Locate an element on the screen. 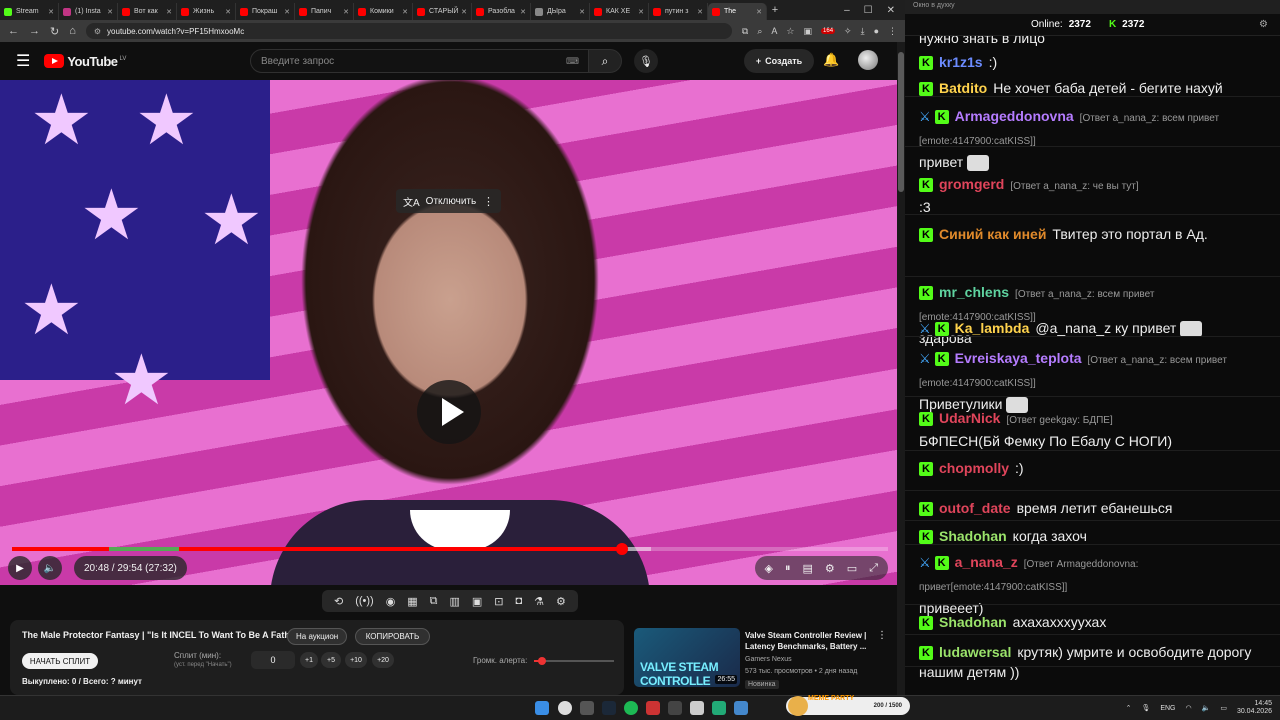 The width and height of the screenshot is (1280, 720). chat-username: gromgerd is located at coordinates (971, 184).